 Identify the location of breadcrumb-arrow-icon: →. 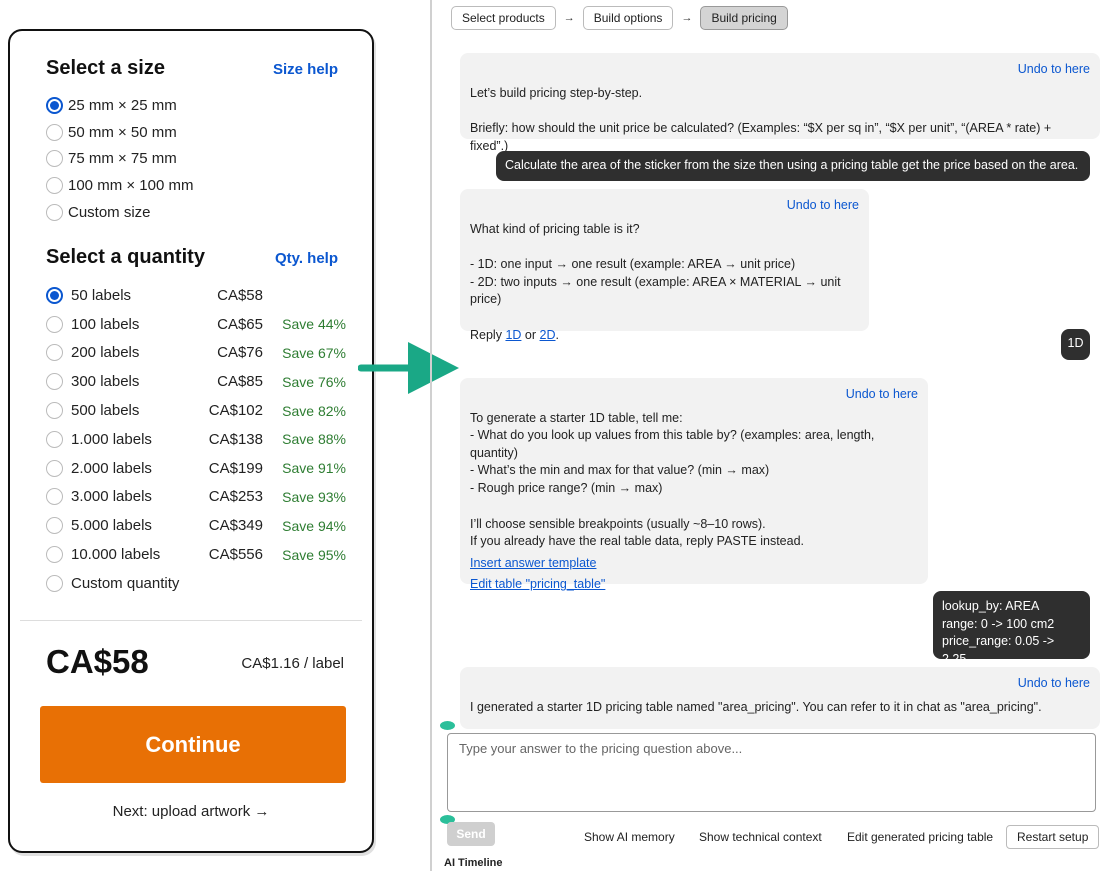
(569, 18).